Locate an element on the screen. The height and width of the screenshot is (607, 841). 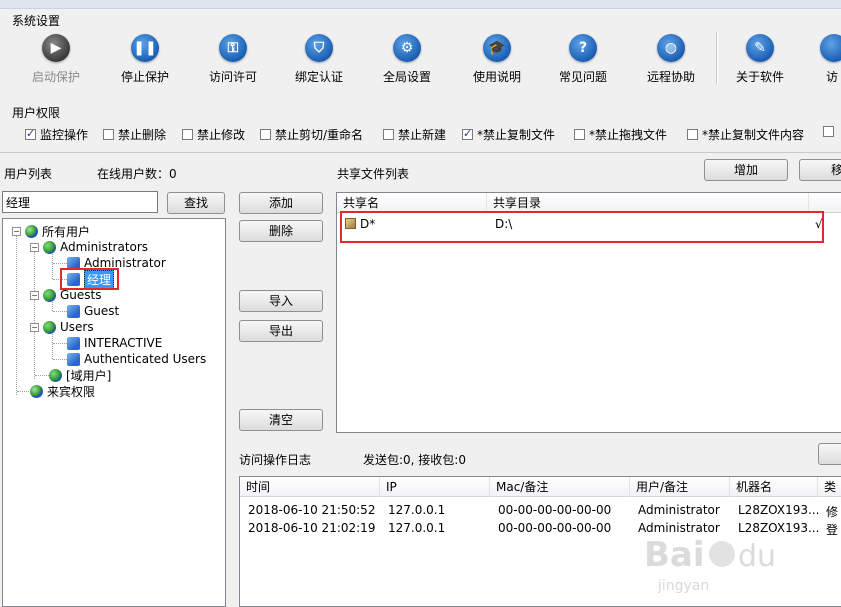
tree-node-label: Guests is located at coordinates (81, 295).